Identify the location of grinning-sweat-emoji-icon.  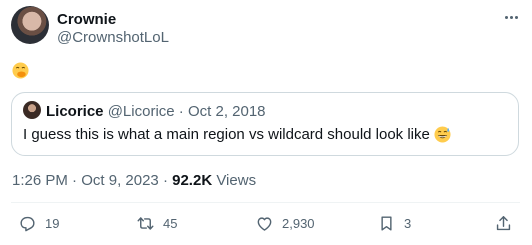
(442, 134).